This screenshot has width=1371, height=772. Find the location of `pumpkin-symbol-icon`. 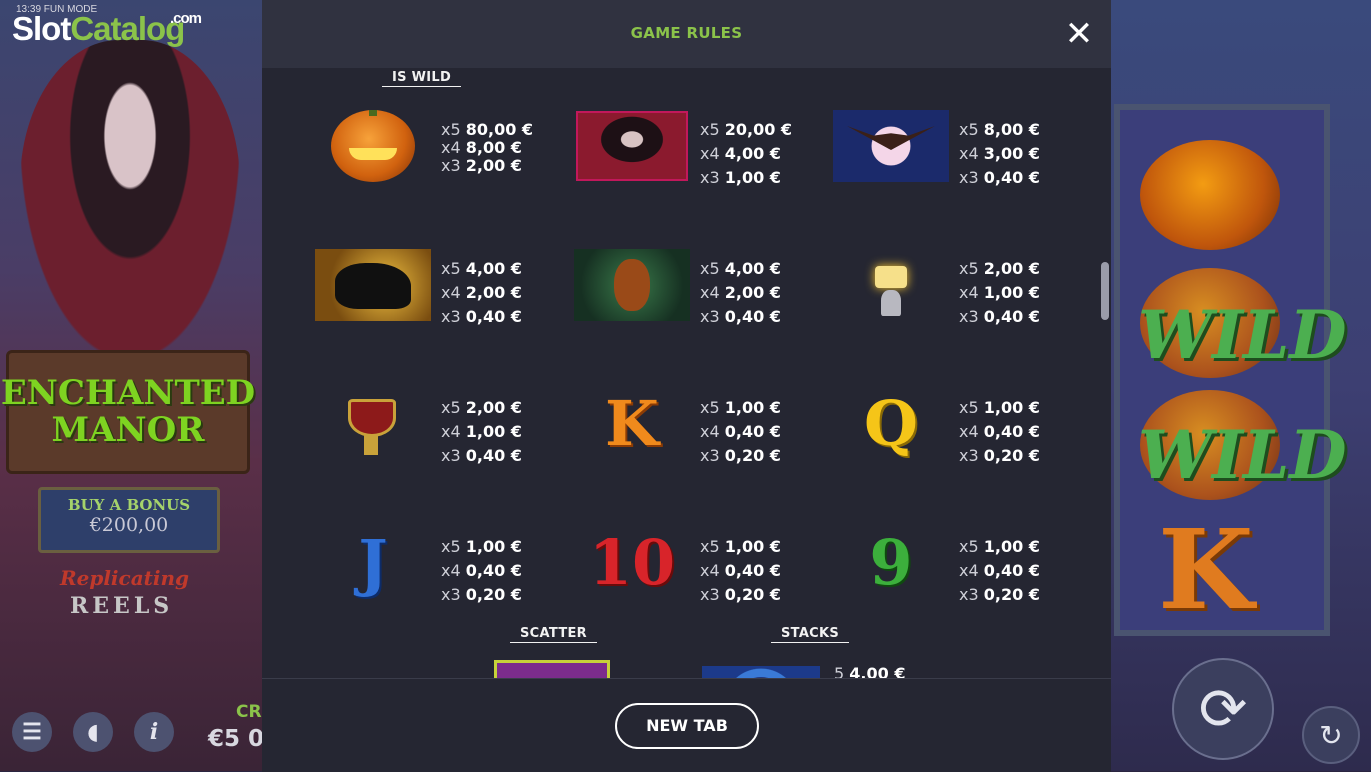

pumpkin-symbol-icon is located at coordinates (373, 146).